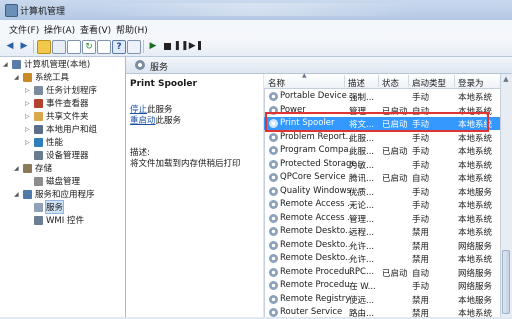  What do you see at coordinates (471, 83) in the screenshot?
I see `column-logon-as: 登录为` at bounding box center [471, 83].